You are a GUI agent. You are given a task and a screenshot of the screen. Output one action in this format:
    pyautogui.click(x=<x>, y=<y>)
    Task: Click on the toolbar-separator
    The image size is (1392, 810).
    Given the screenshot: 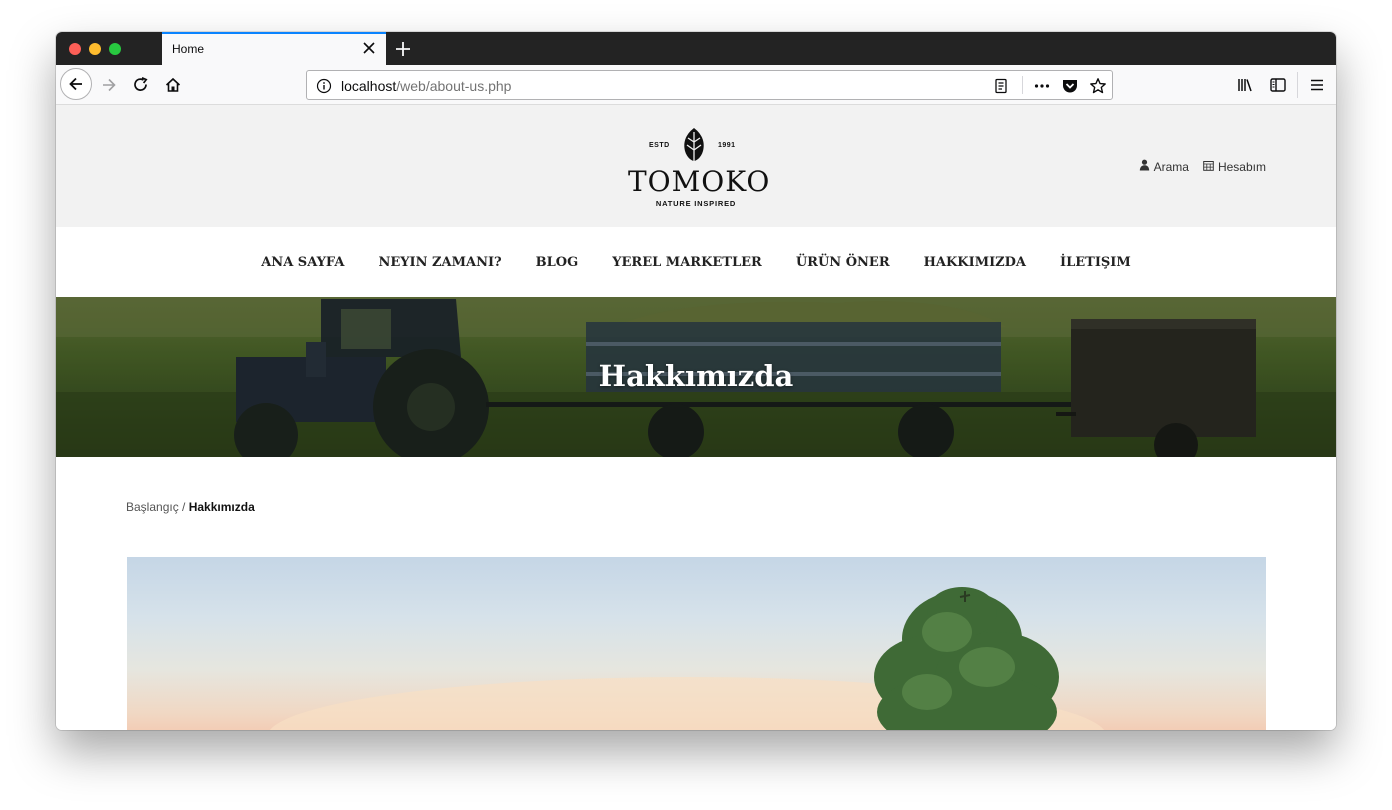 What is the action you would take?
    pyautogui.click(x=1297, y=85)
    